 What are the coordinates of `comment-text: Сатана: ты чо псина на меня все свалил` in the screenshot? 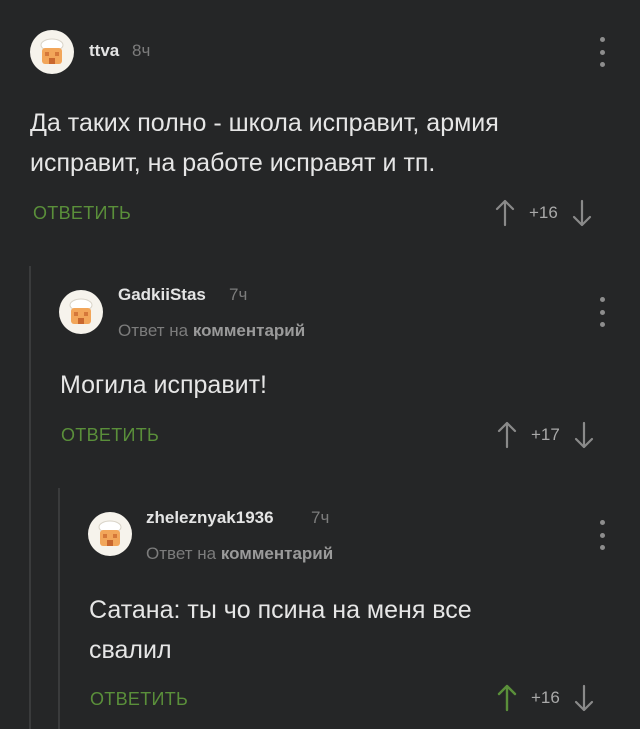 It's located at (280, 630).